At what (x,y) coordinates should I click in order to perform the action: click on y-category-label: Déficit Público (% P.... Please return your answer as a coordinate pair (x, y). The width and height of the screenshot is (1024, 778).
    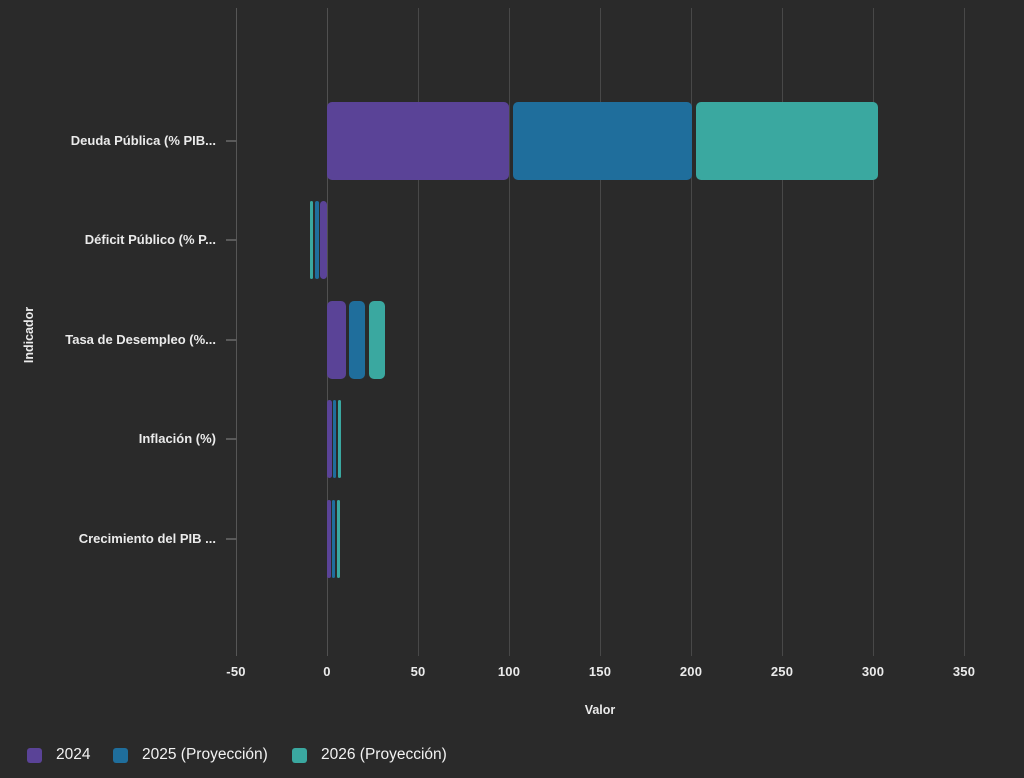
    Looking at the image, I should click on (150, 240).